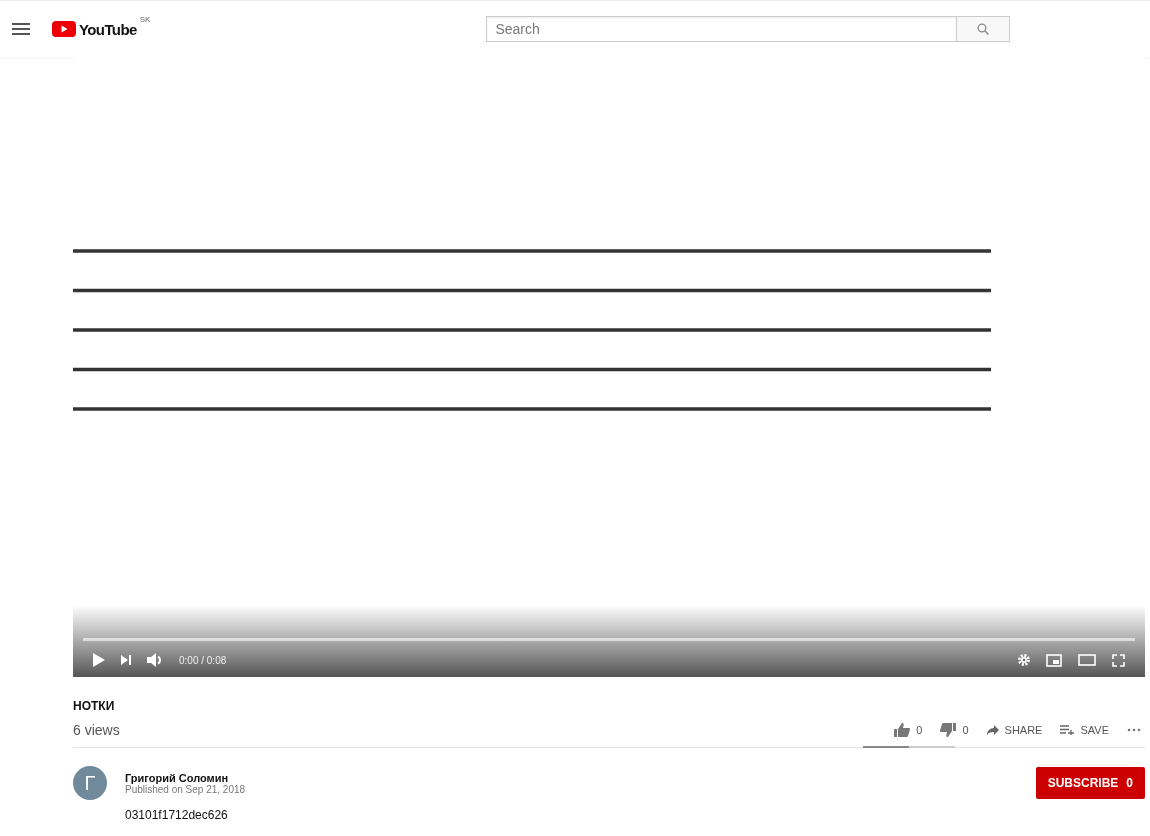 This screenshot has height=836, width=1150. What do you see at coordinates (177, 815) in the screenshot?
I see `video-description: 03101f1712dec626` at bounding box center [177, 815].